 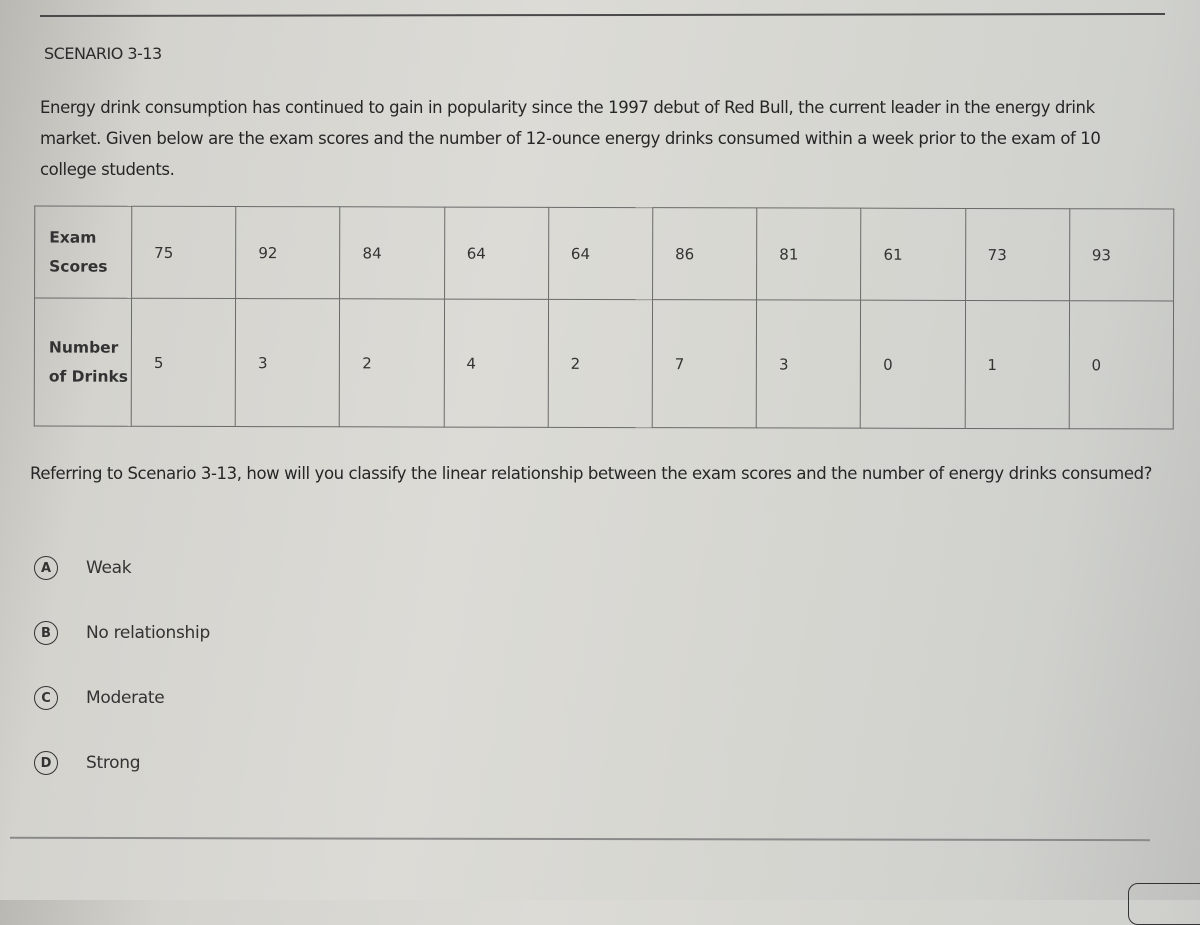 I want to click on option-label: No relationship, so click(x=148, y=633).